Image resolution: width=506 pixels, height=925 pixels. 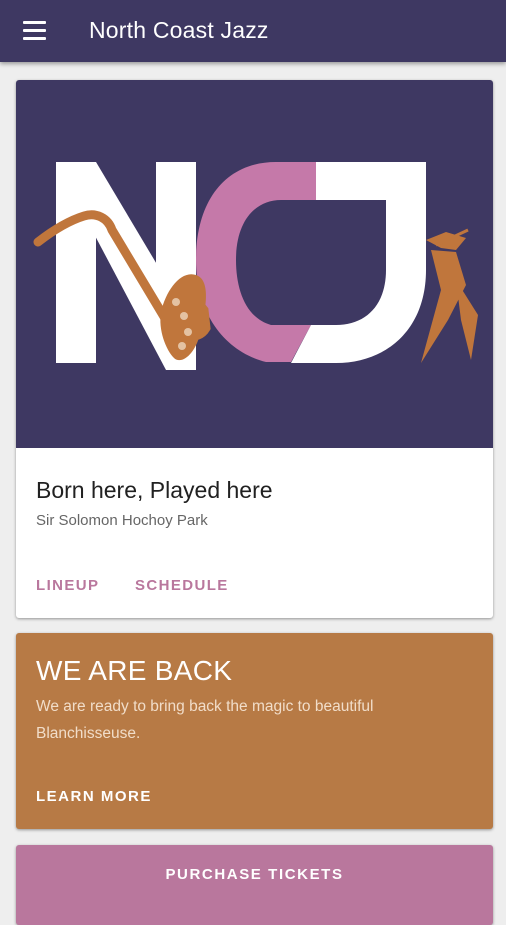 What do you see at coordinates (254, 885) in the screenshot?
I see `purchase-tickets-button: PURCHASE TICKETS` at bounding box center [254, 885].